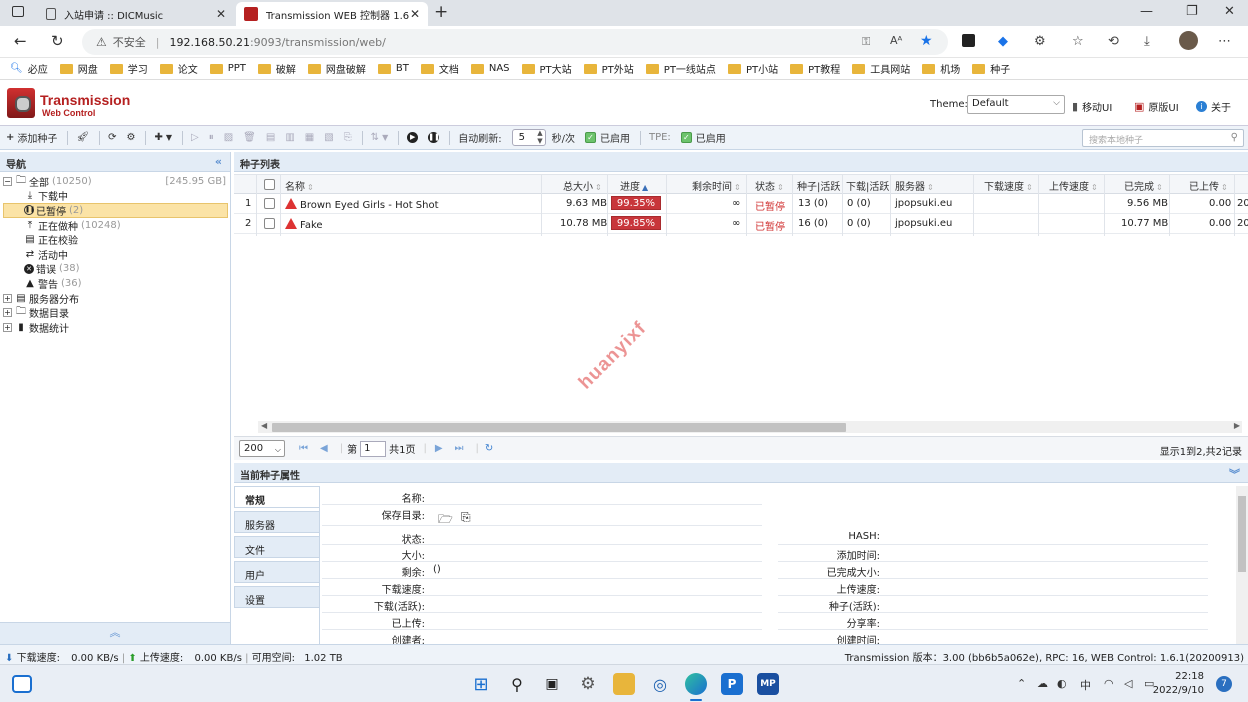 This screenshot has width=1248, height=702. I want to click on bookmark-folder: 学习, so click(128, 68).